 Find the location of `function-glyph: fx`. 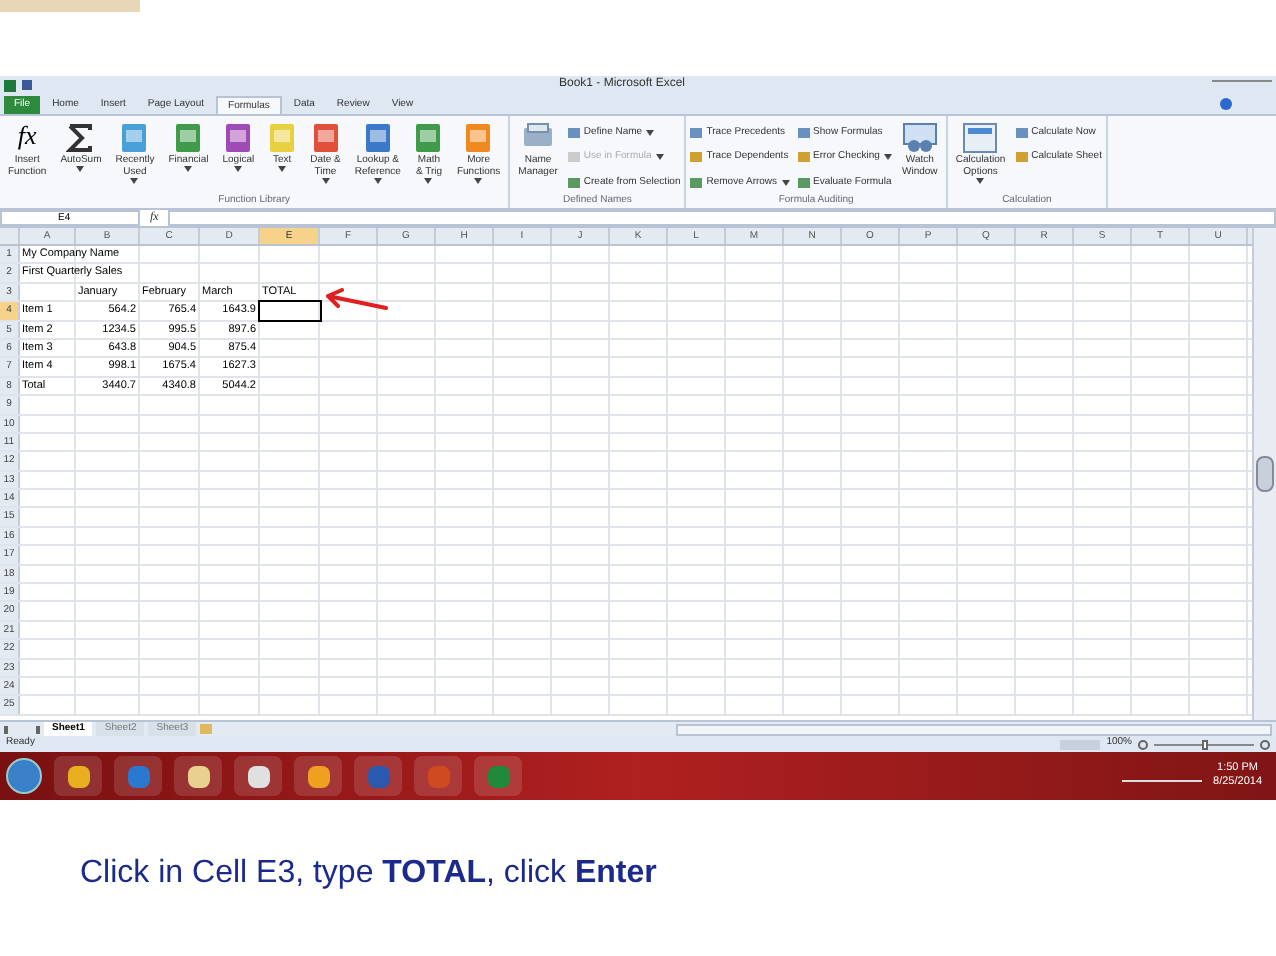

function-glyph: fx is located at coordinates (27, 138).